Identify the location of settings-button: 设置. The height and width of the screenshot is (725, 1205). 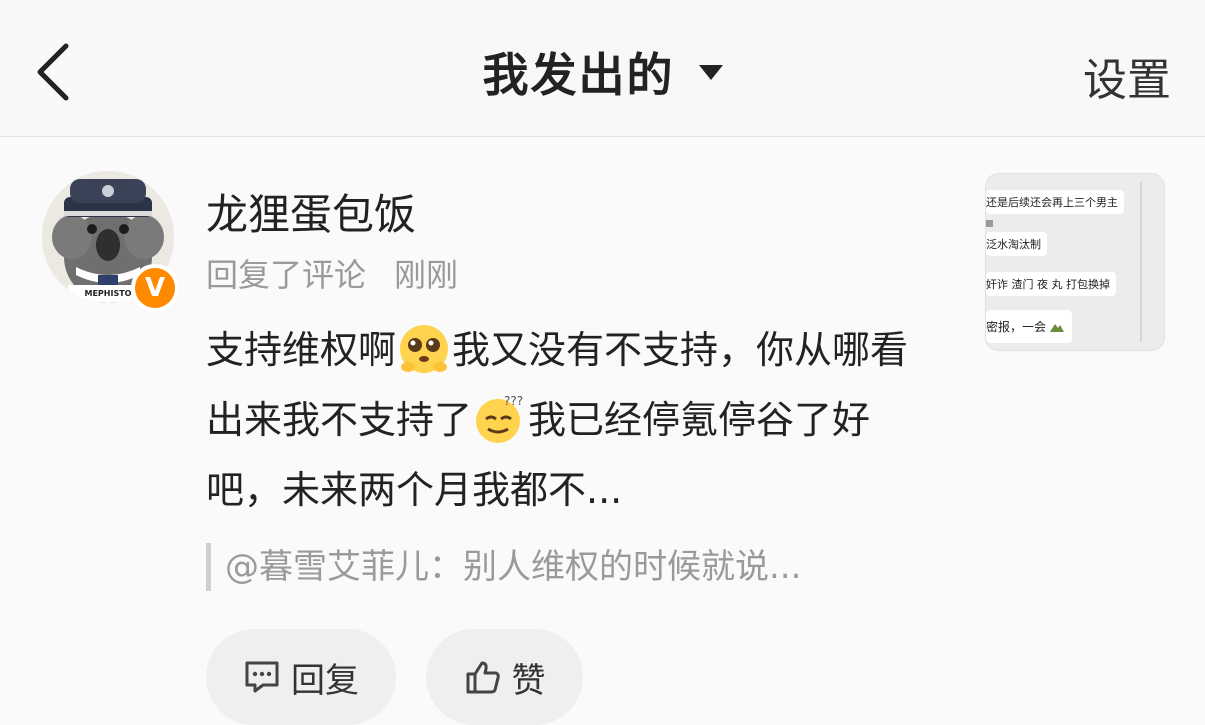
(1127, 76).